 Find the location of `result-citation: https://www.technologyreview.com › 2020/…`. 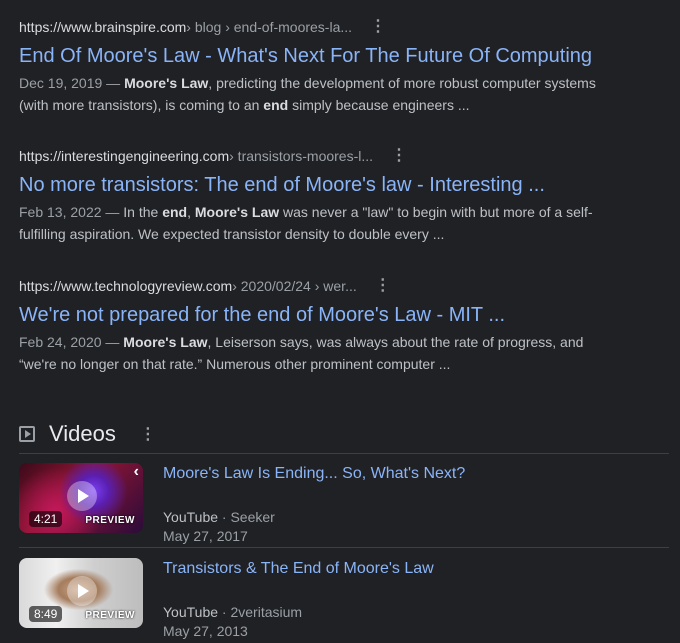

result-citation: https://www.technologyreview.com › 2020/… is located at coordinates (319, 286).